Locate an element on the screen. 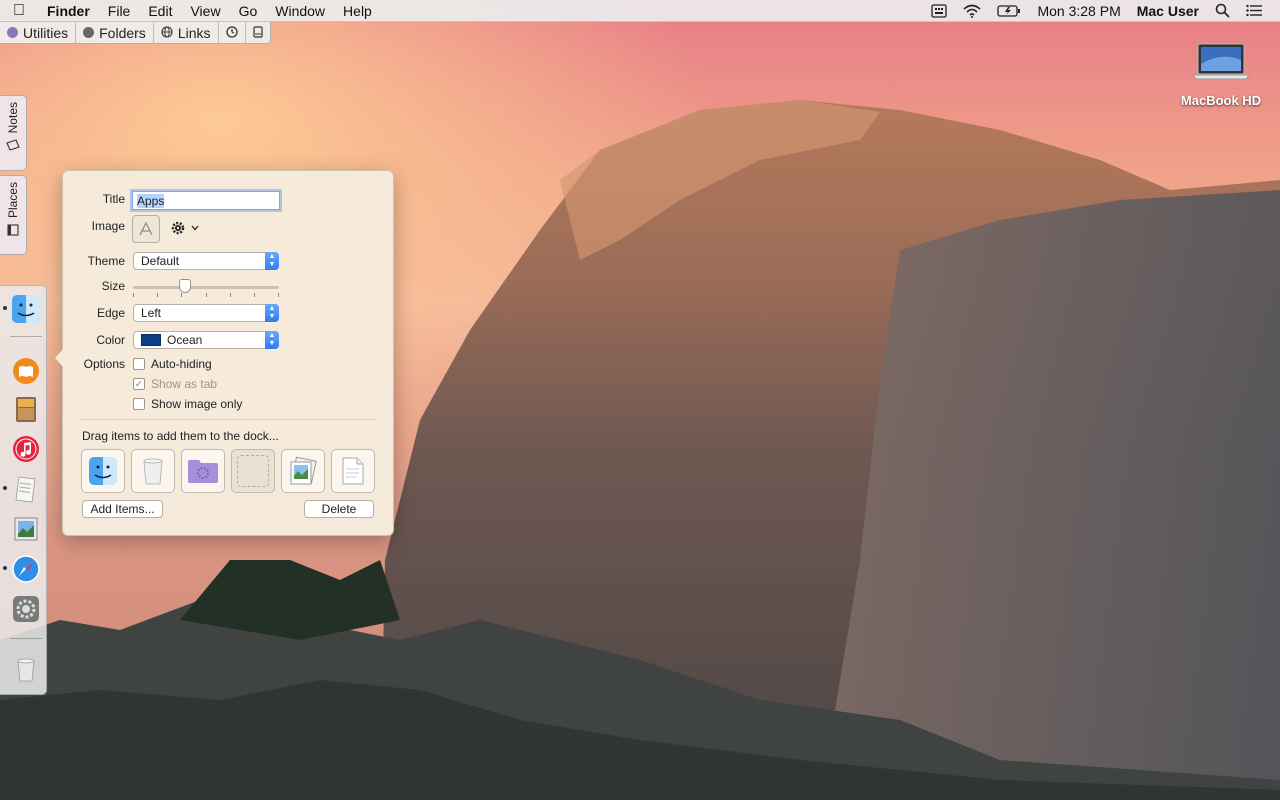 The width and height of the screenshot is (1280, 800). delete-button: Delete is located at coordinates (339, 509).